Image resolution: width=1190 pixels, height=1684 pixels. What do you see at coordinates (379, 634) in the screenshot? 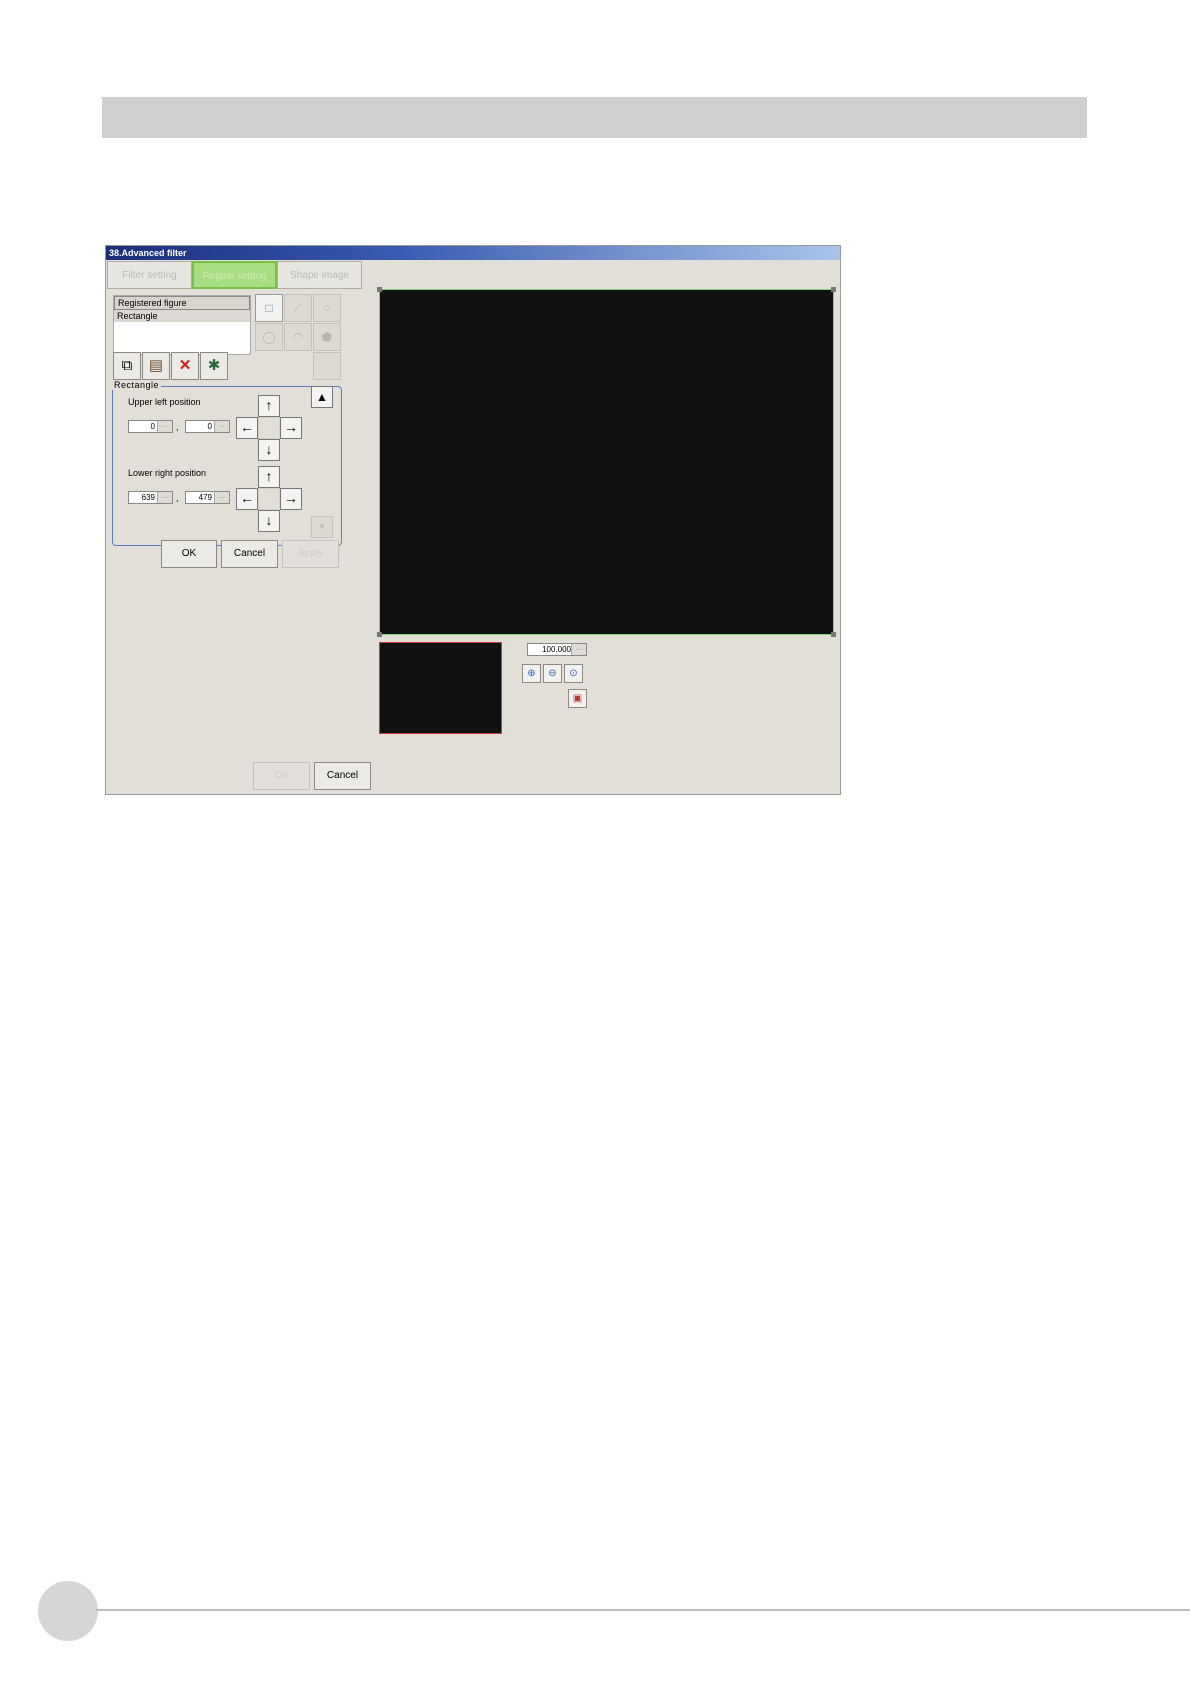
I see `region-handle-bottom-left` at bounding box center [379, 634].